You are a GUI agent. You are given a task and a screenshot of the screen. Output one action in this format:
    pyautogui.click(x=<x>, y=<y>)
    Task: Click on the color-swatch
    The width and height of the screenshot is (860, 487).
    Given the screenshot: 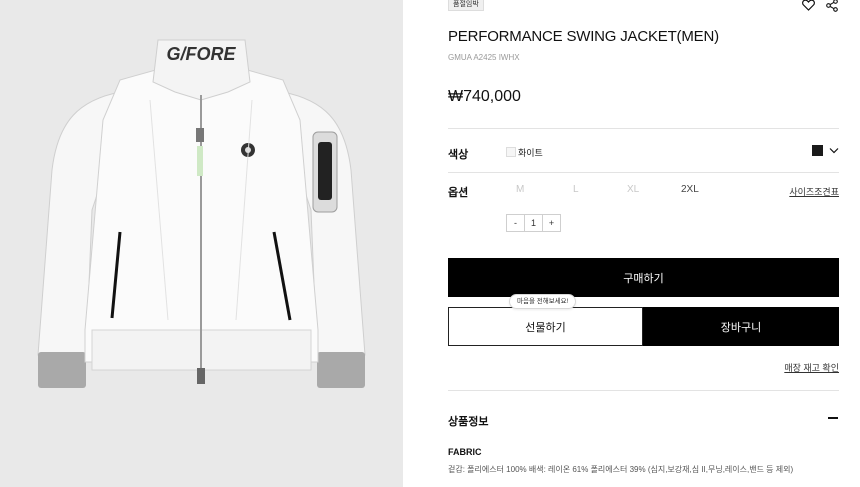 What is the action you would take?
    pyautogui.click(x=511, y=152)
    